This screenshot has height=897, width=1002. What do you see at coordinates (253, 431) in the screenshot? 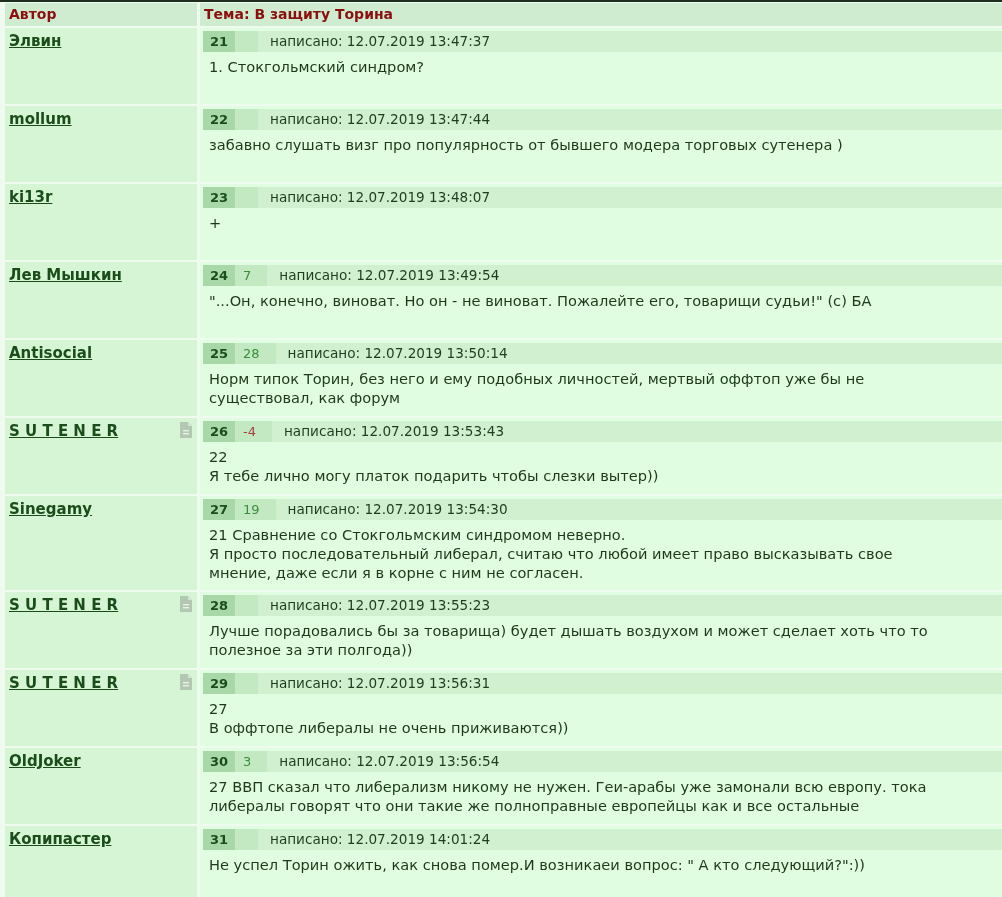
I see `post-rating: -4` at bounding box center [253, 431].